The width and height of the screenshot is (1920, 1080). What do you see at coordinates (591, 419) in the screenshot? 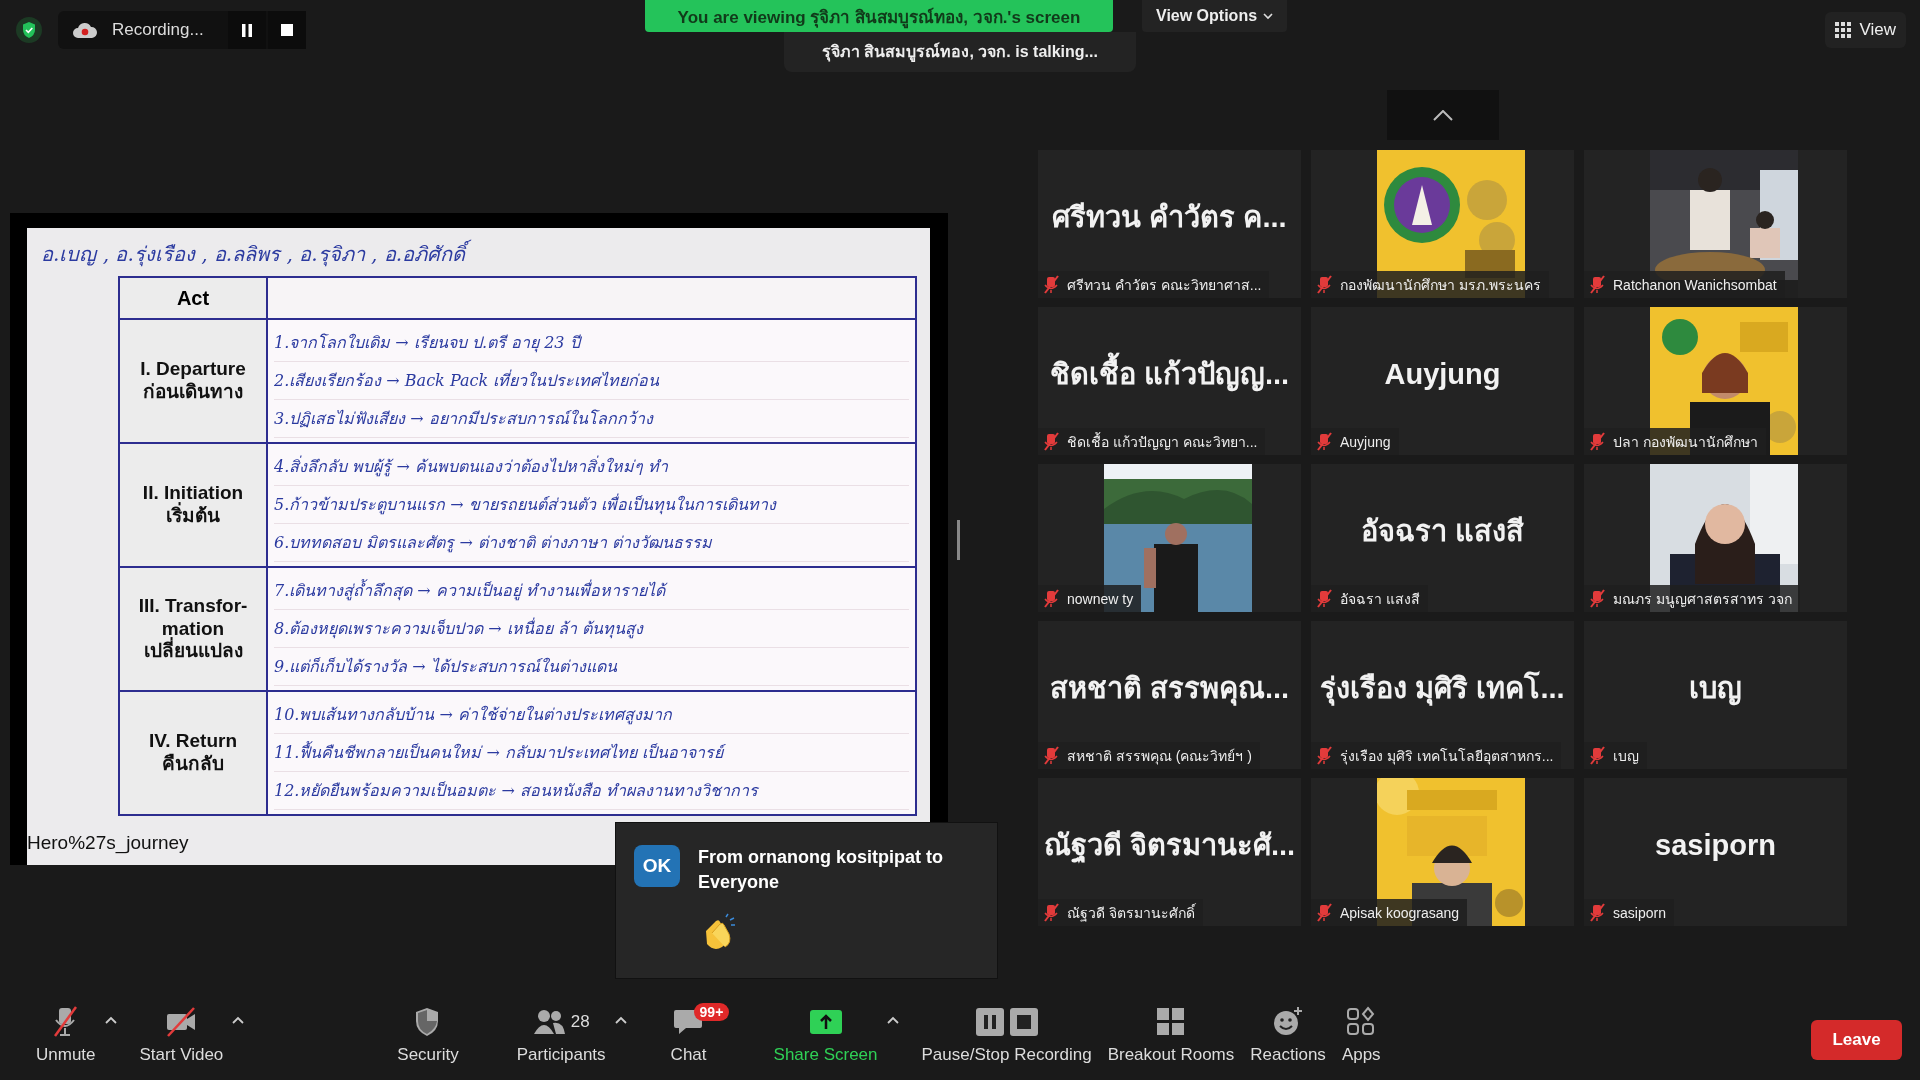
I see `handwritten-note: 3.ปฏิเสธไม่ฟังเสียง → อยากมีประสบการณ์ในโลกกว้าง` at bounding box center [591, 419].